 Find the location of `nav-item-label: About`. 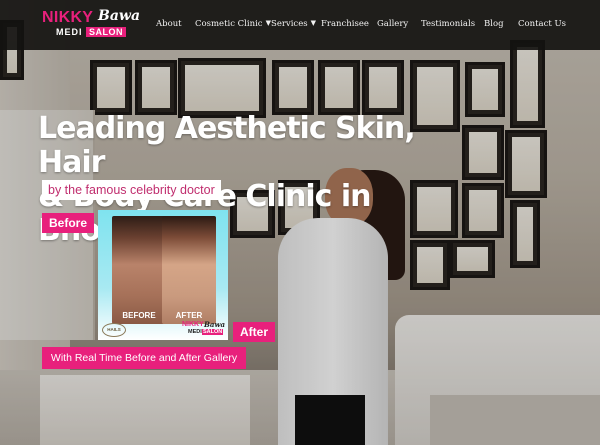

nav-item-label: About is located at coordinates (169, 24).